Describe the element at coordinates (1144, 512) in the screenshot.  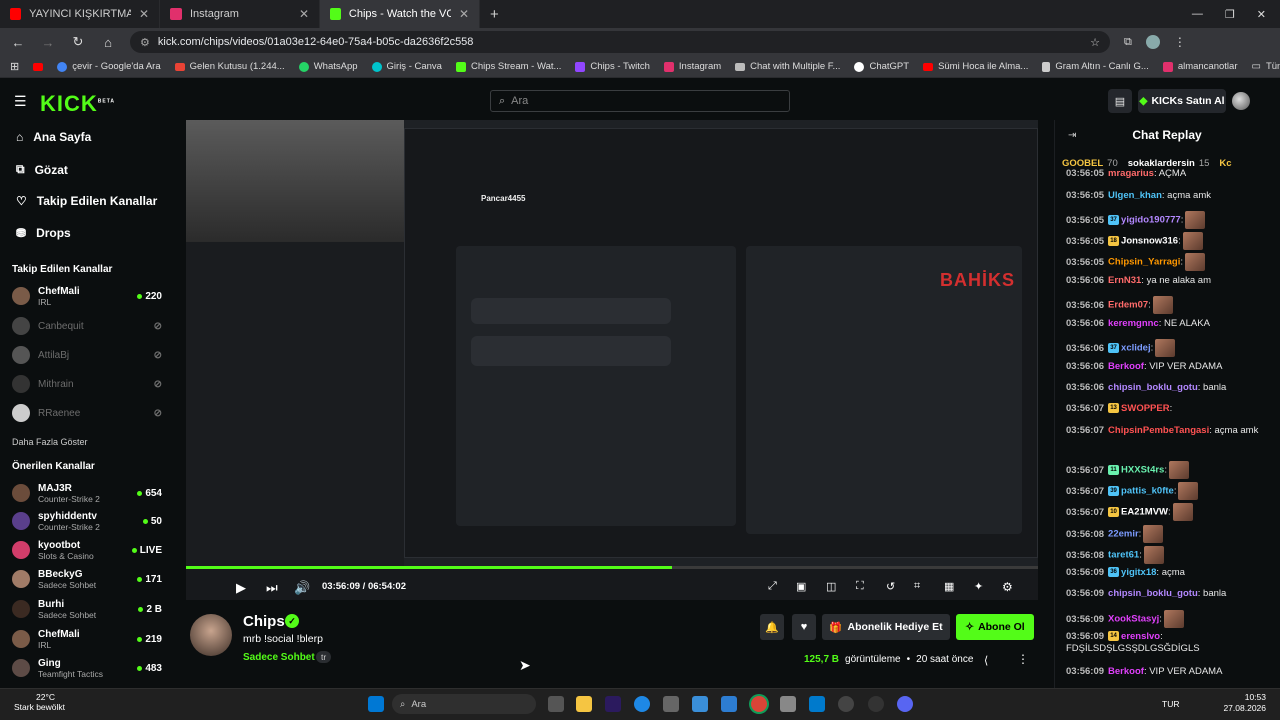
I see `chat-username: EA21MVW` at that location.